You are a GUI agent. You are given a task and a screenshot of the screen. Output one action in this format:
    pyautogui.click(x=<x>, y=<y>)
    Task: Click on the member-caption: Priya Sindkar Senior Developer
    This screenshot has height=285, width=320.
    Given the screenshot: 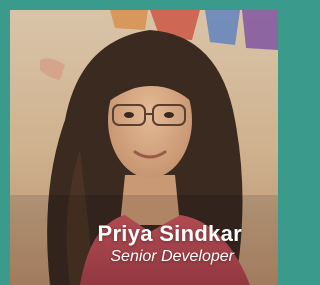 What is the action you would take?
    pyautogui.click(x=144, y=244)
    